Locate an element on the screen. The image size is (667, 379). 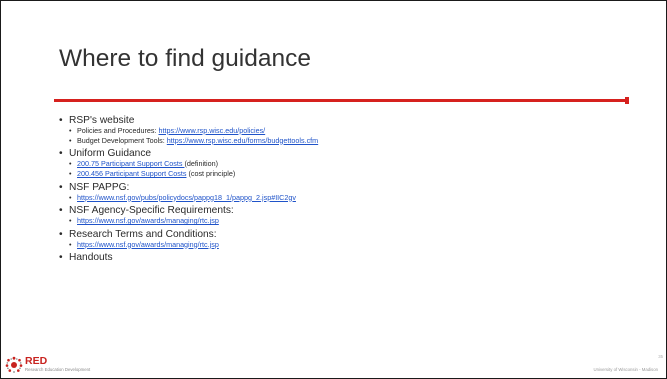
sub-bullet-label: Policies and Procedures: is located at coordinates (118, 130).